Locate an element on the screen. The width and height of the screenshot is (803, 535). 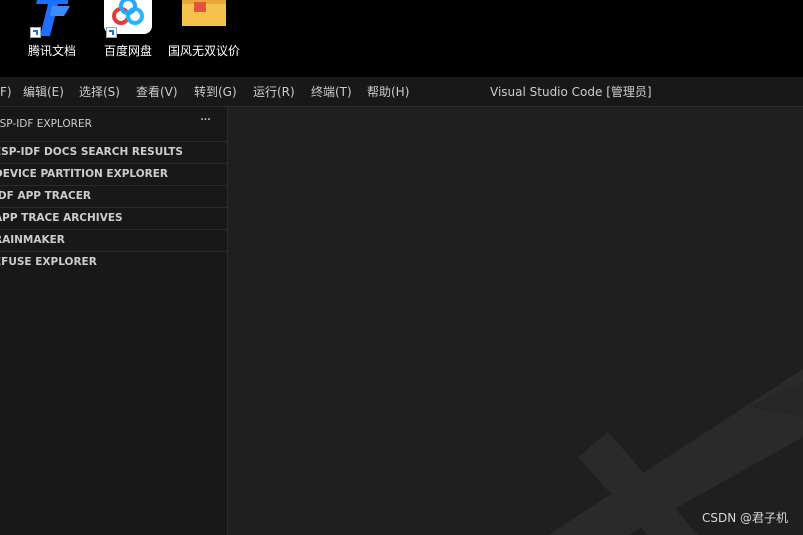
window-title: Visual Studio Code [管理员] is located at coordinates (571, 92).